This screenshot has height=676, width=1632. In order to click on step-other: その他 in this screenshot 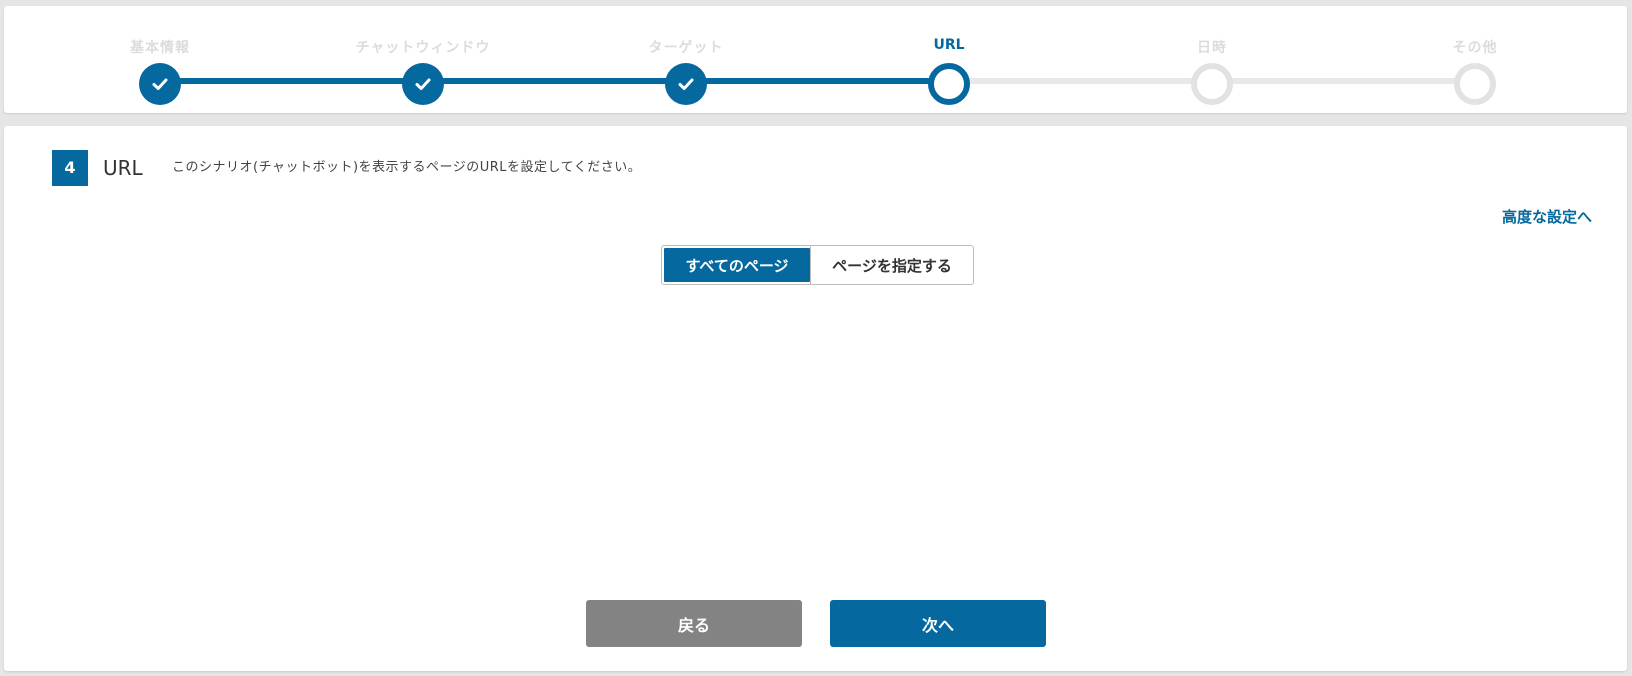, I will do `click(1475, 59)`.